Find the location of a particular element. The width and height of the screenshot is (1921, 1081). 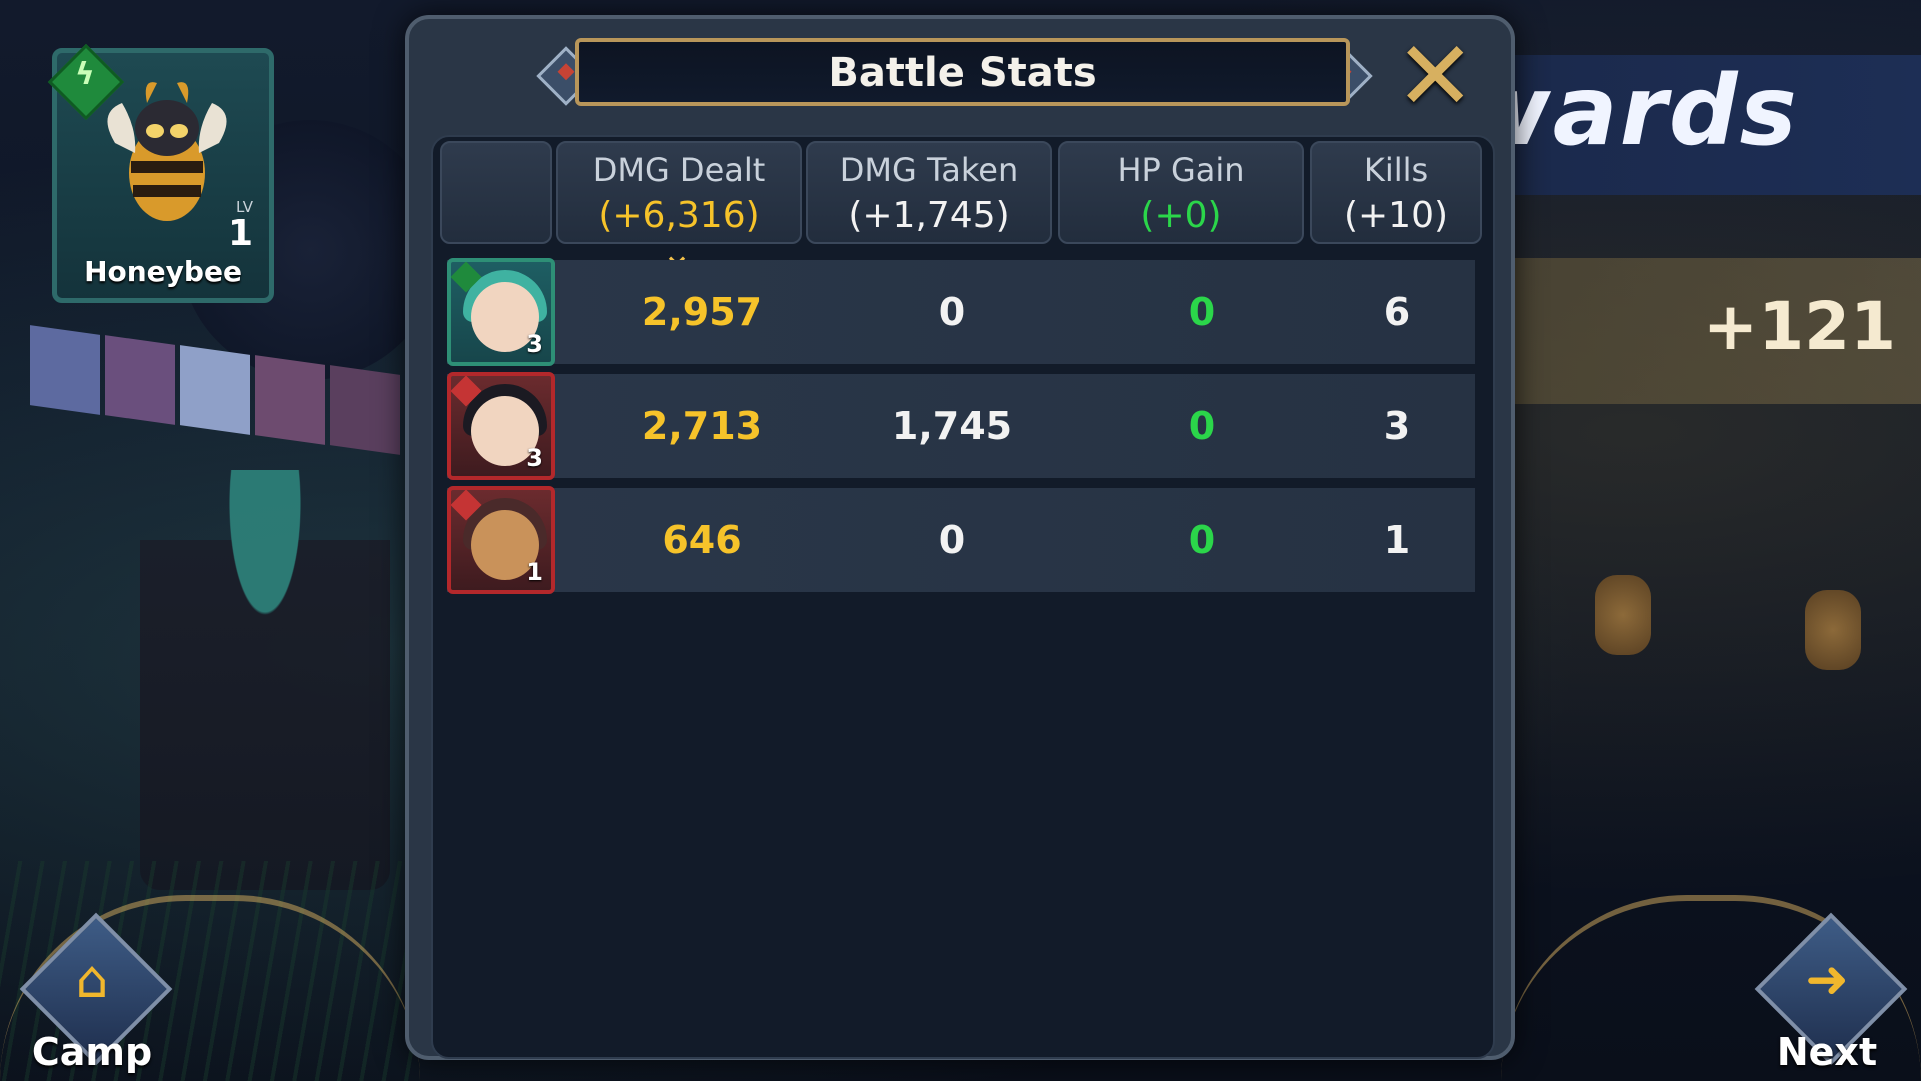

kills-value: 3 is located at coordinates (1397, 426).